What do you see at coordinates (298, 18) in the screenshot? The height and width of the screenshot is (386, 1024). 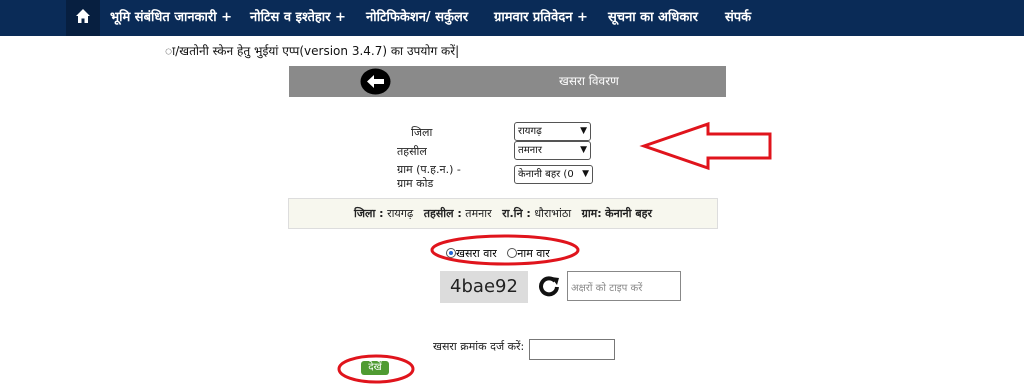 I see `nav-item-notices: नोटिस व इश्तेहार +` at bounding box center [298, 18].